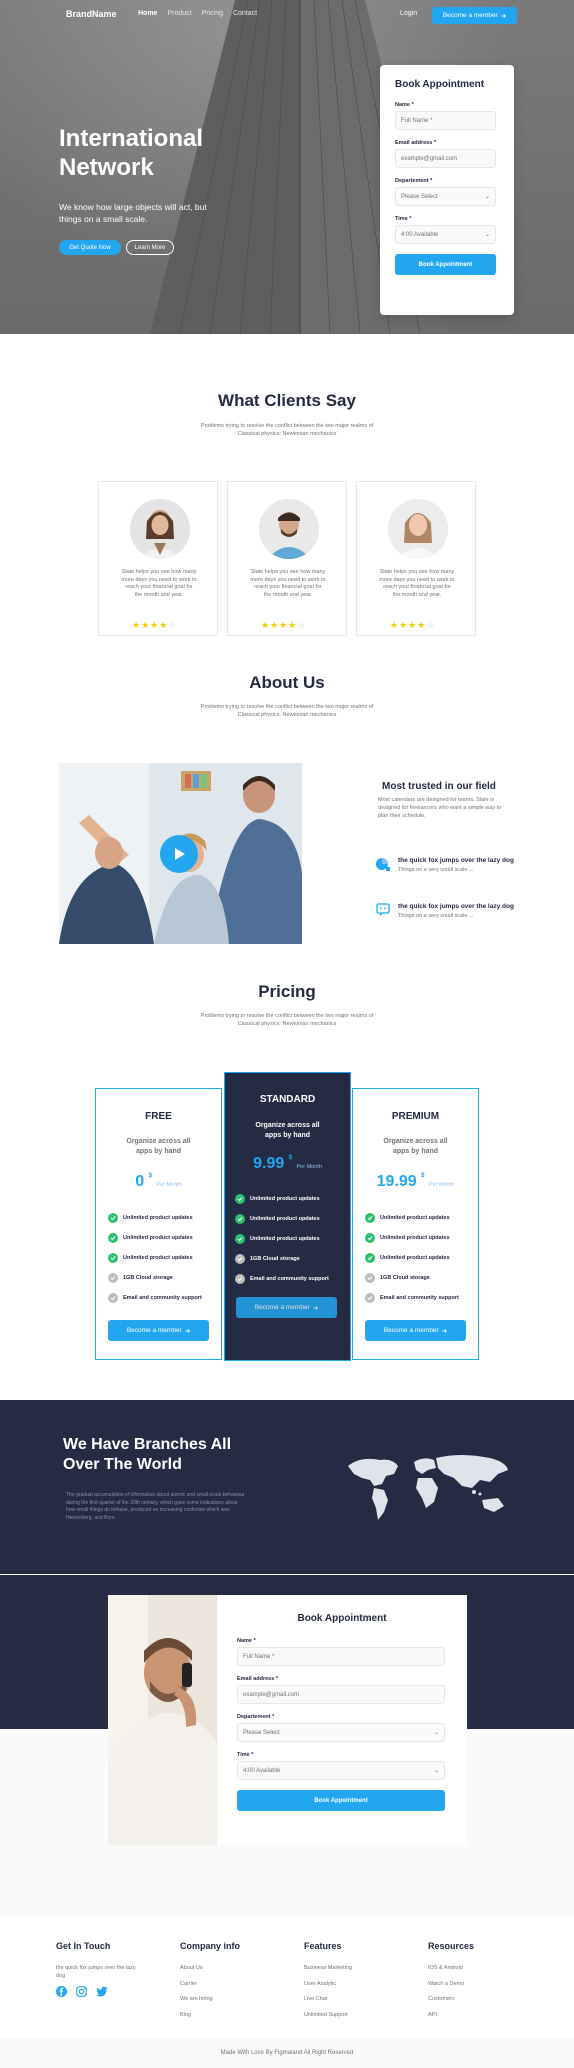 The image size is (574, 2068). Describe the element at coordinates (90, 247) in the screenshot. I see `get-quote-button: Get Quote Now` at that location.